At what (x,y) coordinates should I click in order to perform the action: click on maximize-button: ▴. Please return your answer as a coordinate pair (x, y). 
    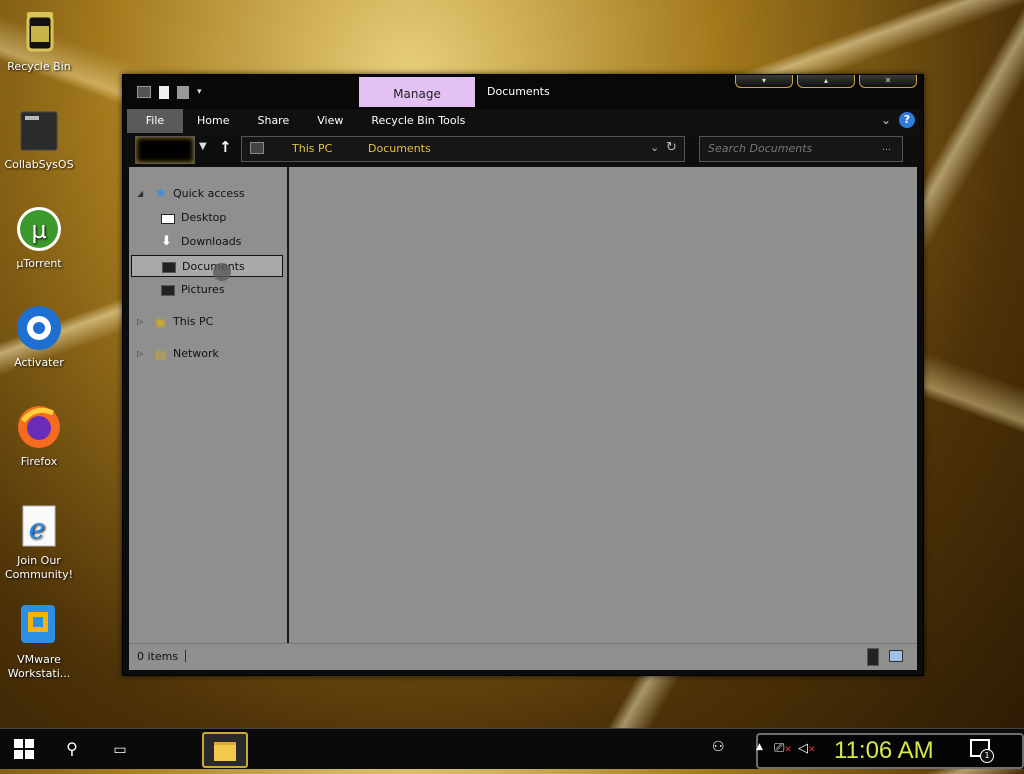
    Looking at the image, I should click on (826, 81).